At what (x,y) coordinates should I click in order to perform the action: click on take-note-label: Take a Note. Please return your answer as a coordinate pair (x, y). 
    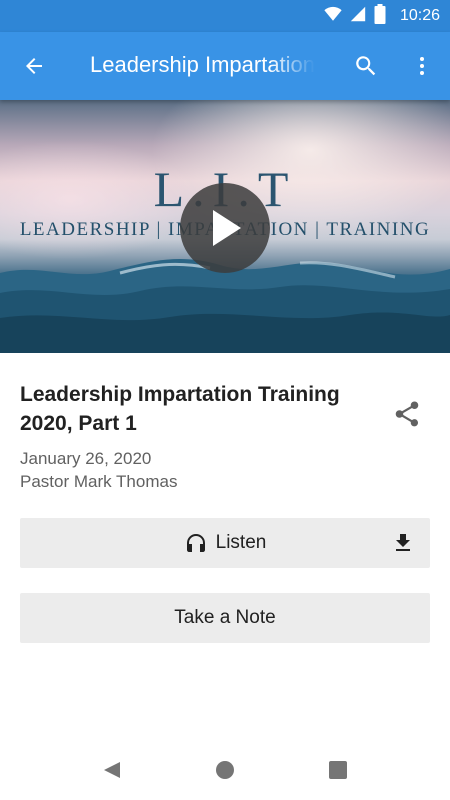
    Looking at the image, I should click on (225, 617).